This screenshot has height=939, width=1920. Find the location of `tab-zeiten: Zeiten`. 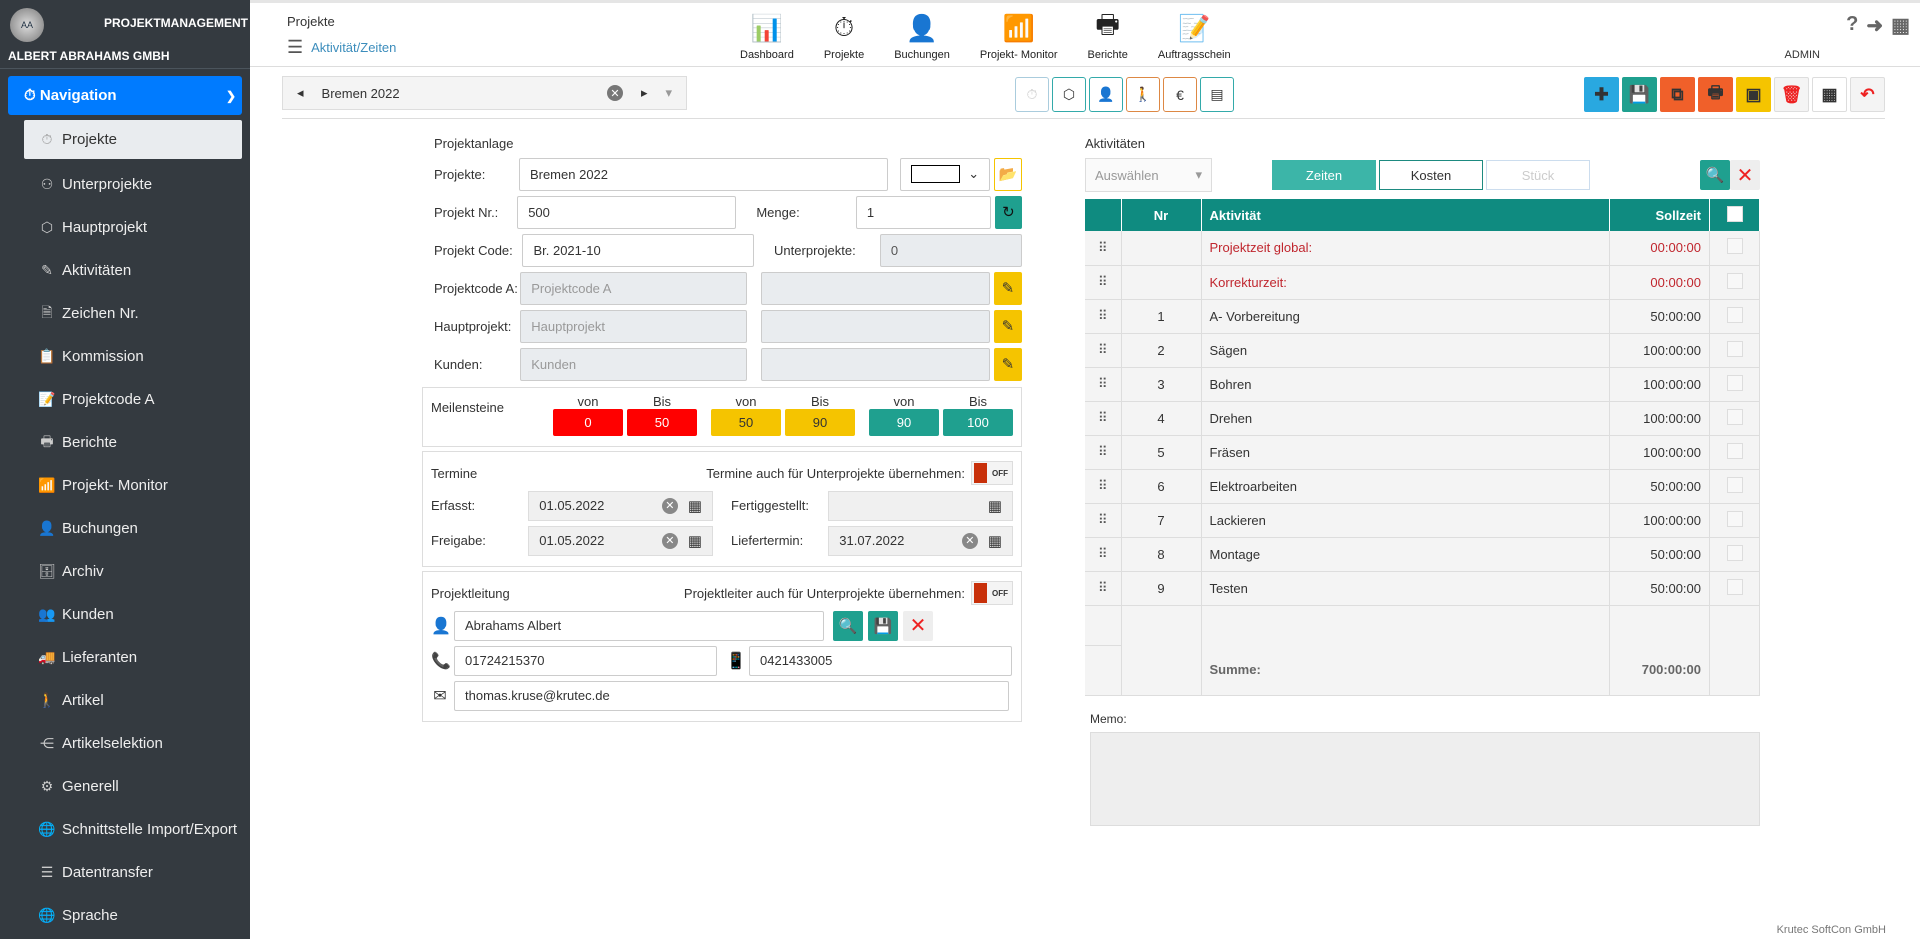

tab-zeiten: Zeiten is located at coordinates (1324, 175).